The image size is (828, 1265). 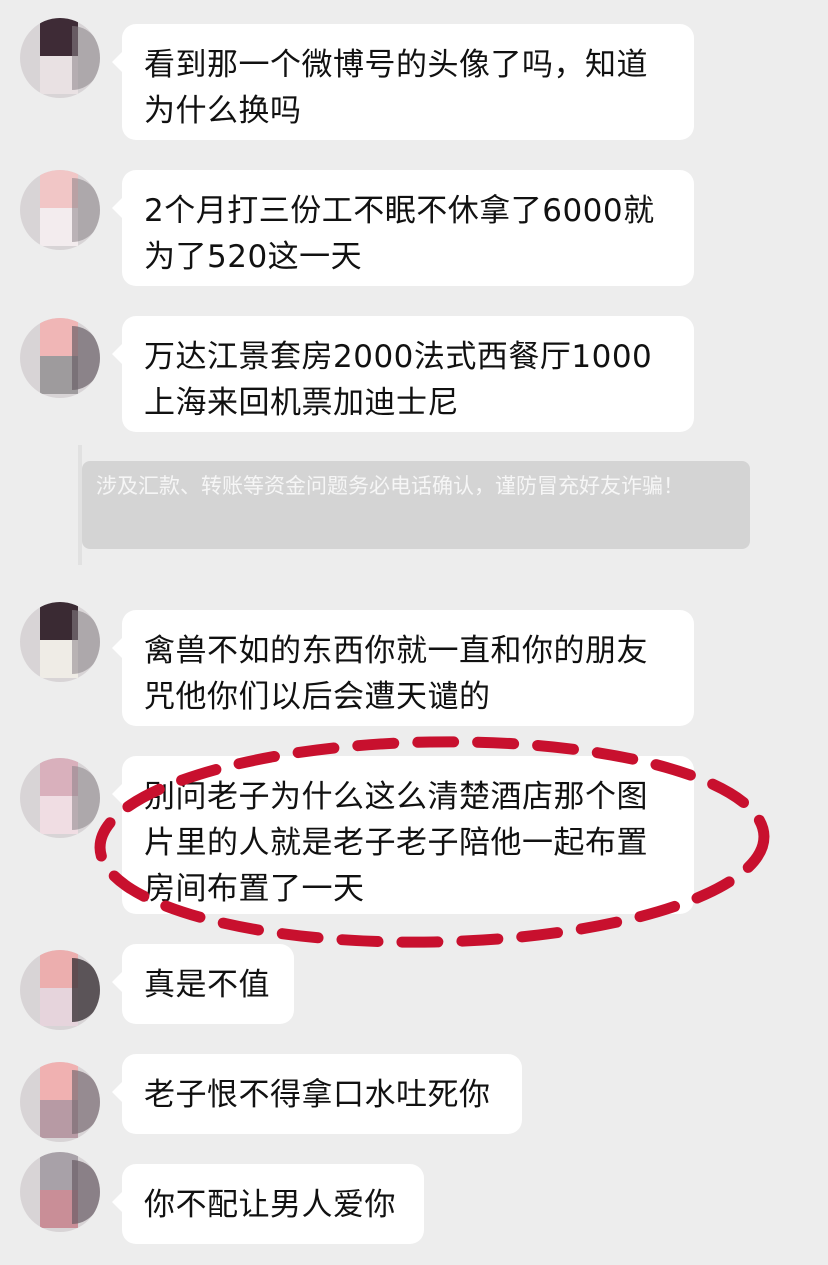 What do you see at coordinates (207, 985) in the screenshot?
I see `message-text: 真是不值` at bounding box center [207, 985].